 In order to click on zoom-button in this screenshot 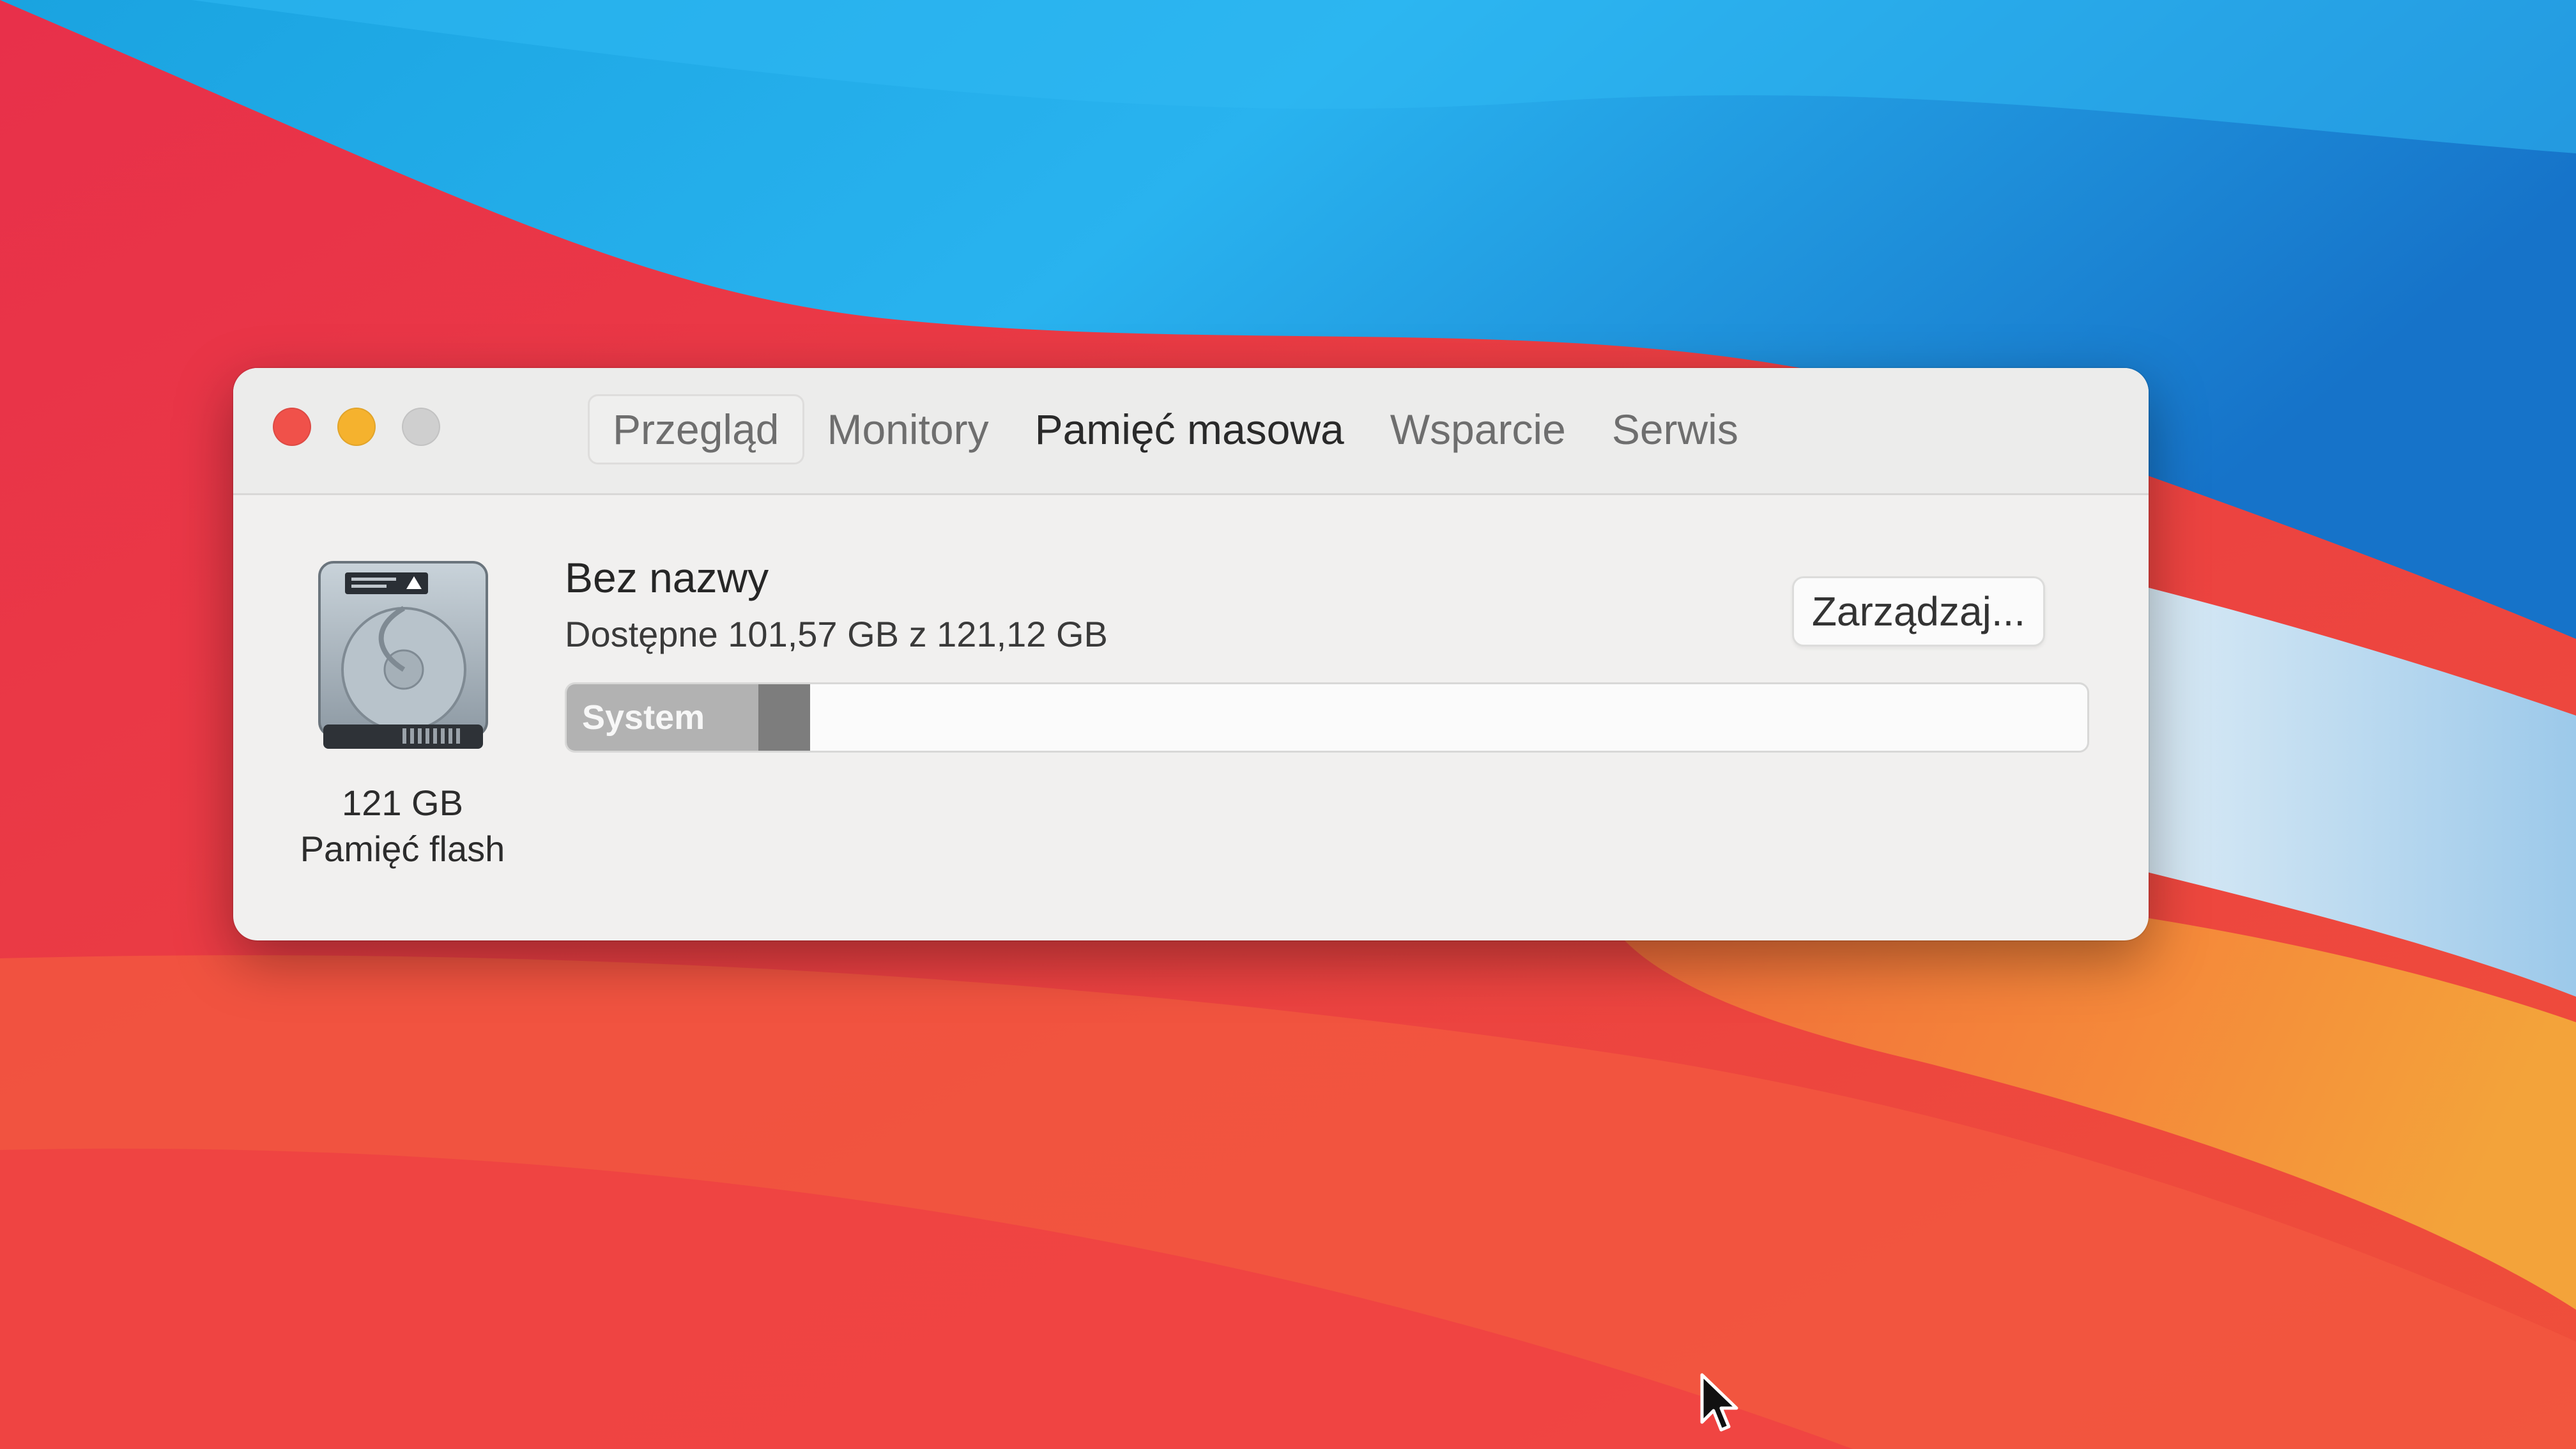, I will do `click(421, 427)`.